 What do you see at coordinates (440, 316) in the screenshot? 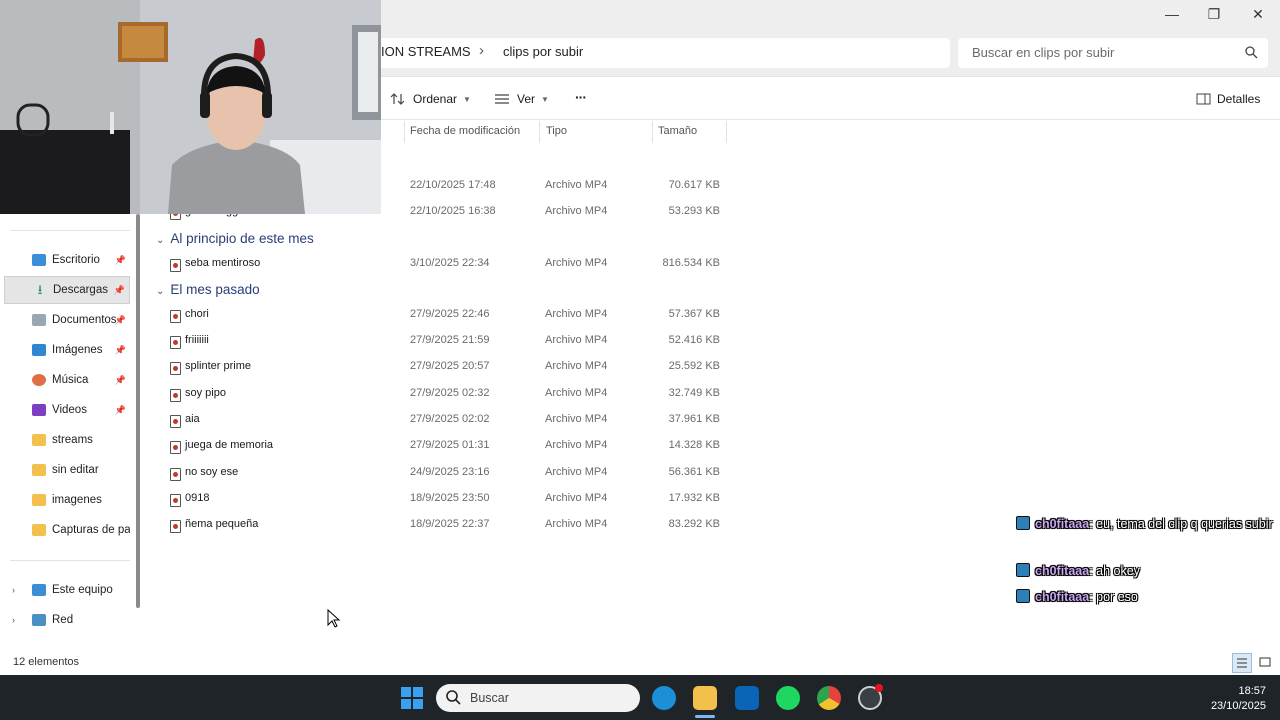
I see `file-row: chori 27/9/2025 22:46 Archivo MP4 57.367 KB` at bounding box center [440, 316].